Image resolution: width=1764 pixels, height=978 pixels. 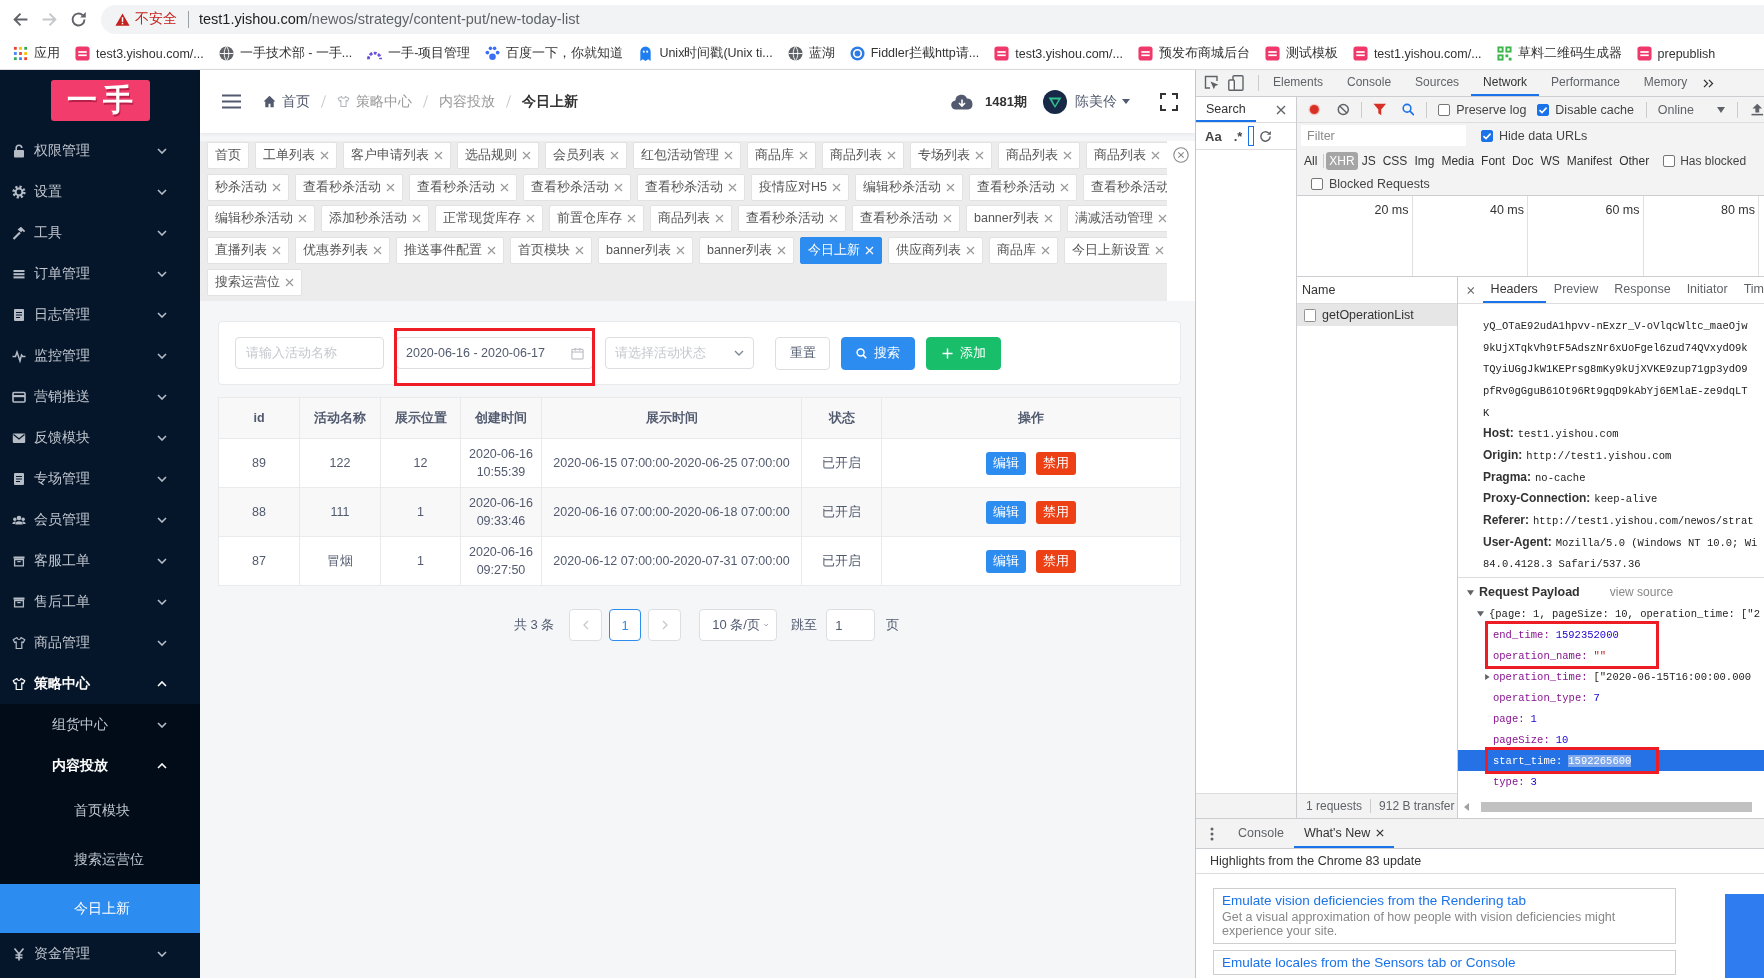 I want to click on menu-item: 客服工单, so click(x=100, y=560).